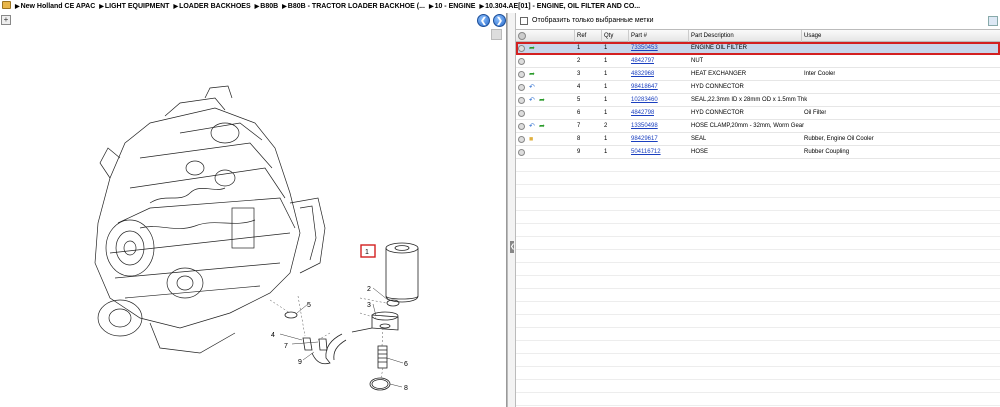  I want to click on callout-6: 6, so click(406, 364).